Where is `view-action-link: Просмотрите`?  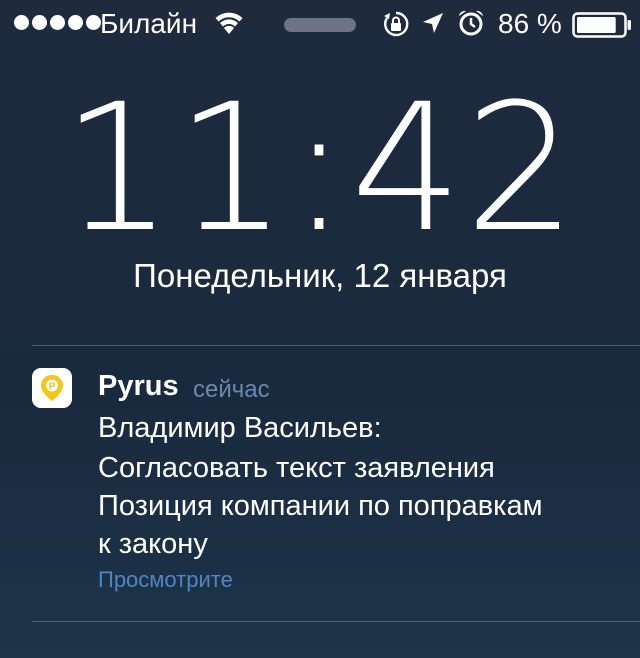
view-action-link: Просмотрите is located at coordinates (165, 580).